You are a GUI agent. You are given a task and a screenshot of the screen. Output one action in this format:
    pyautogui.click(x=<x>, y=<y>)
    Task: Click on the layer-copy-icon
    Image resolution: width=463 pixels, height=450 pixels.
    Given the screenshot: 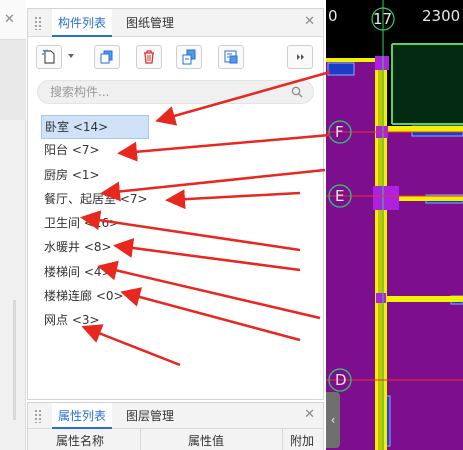 What is the action you would take?
    pyautogui.click(x=231, y=57)
    